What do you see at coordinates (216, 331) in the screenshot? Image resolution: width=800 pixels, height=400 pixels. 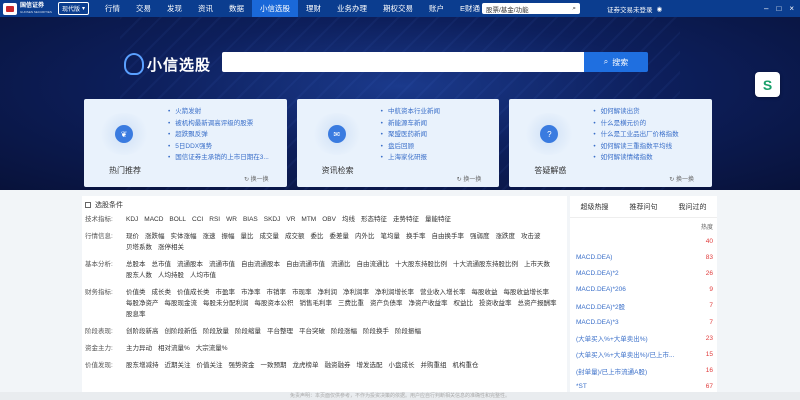 I see `condition-item: 阶段放量` at bounding box center [216, 331].